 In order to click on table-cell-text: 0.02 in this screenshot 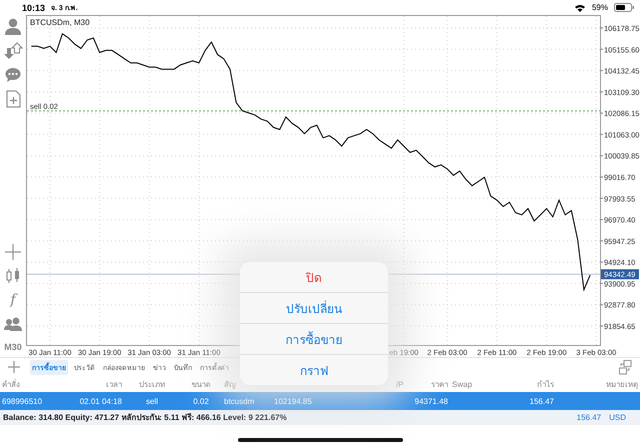, I will do `click(201, 401)`.